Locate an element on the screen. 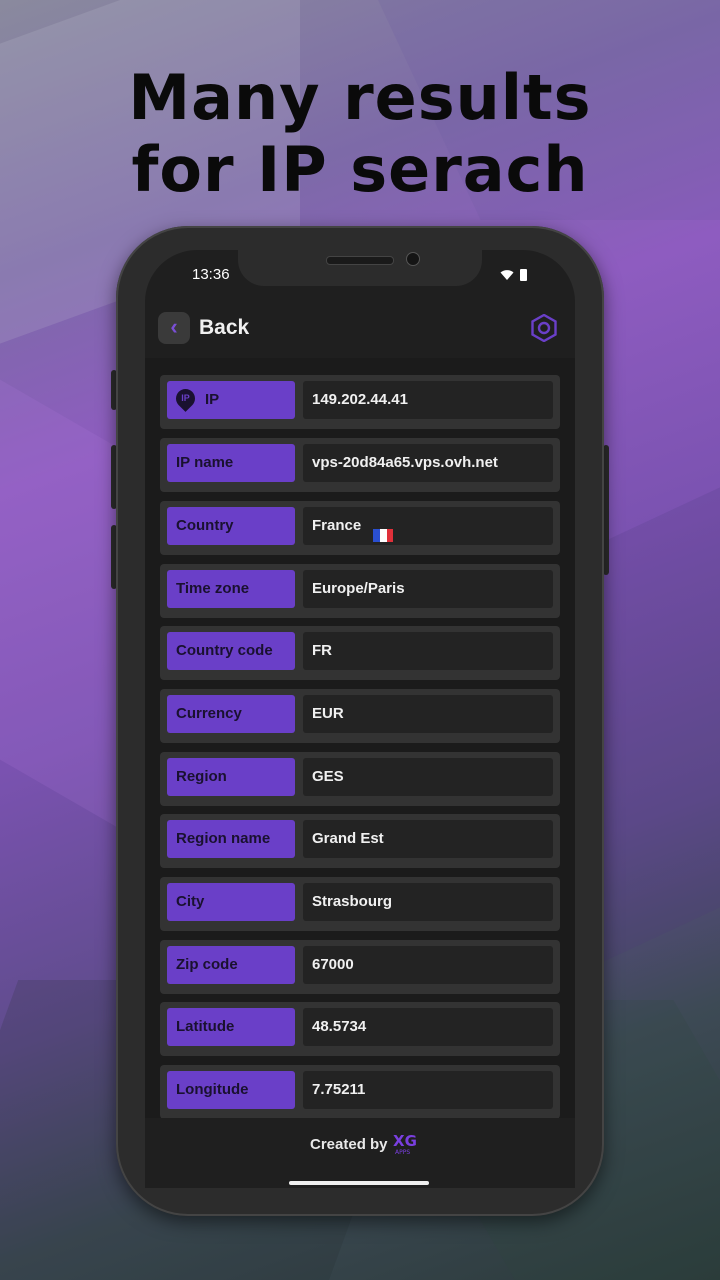 This screenshot has height=1280, width=720. row-label: Zip code is located at coordinates (231, 965).